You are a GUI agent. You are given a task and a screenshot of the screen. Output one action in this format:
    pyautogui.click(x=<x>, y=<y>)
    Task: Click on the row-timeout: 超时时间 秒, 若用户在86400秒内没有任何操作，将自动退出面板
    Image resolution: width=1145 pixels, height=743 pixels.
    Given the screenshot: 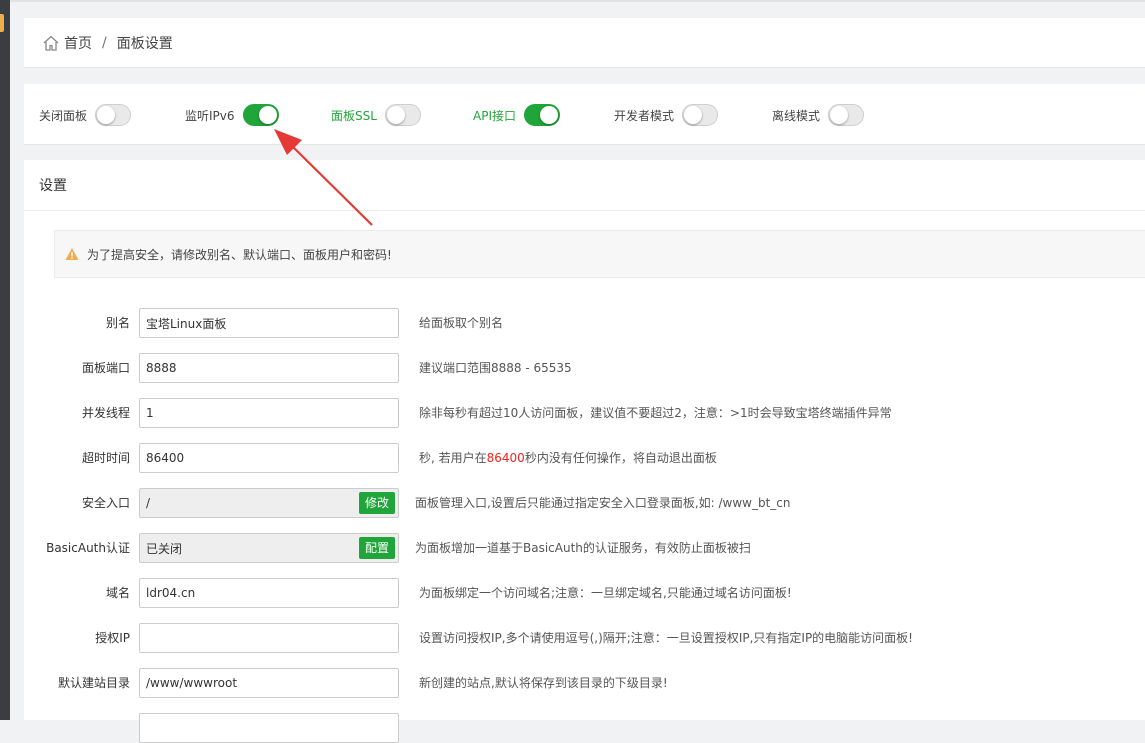 What is the action you would take?
    pyautogui.click(x=584, y=458)
    